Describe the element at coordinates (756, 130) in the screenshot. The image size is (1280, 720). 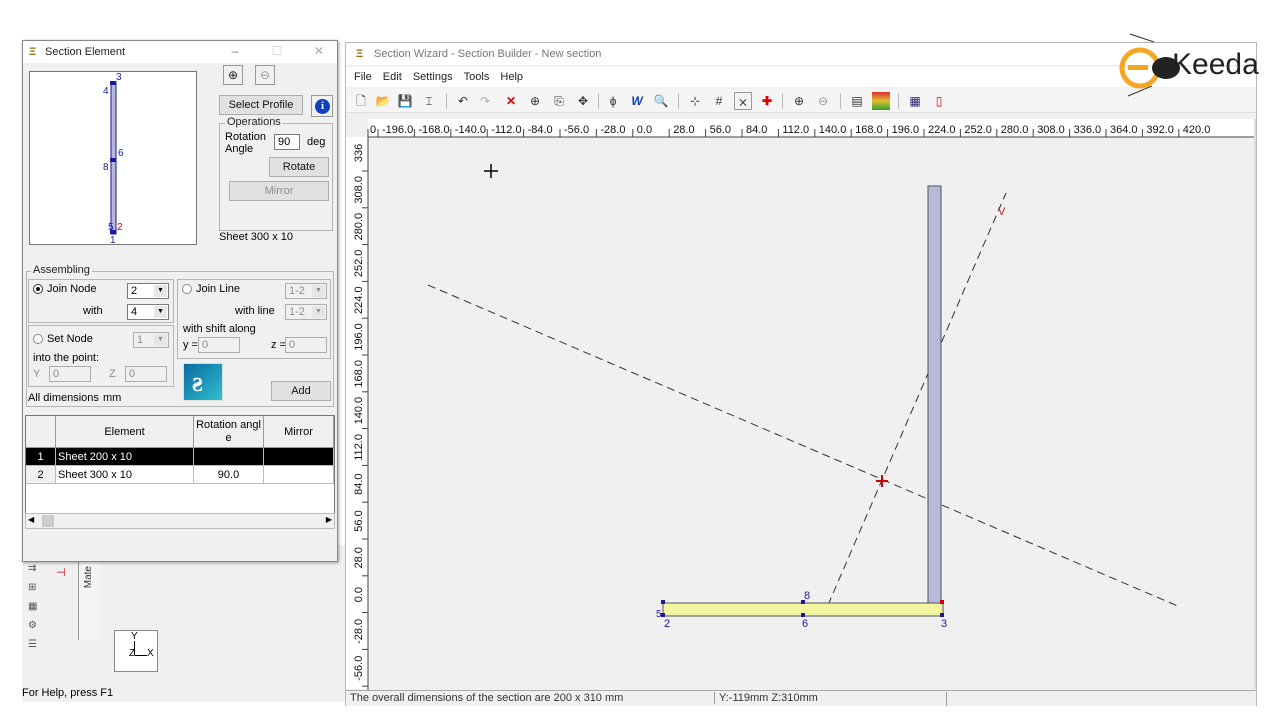
I see `ruler-top-tick-label: 84.0` at that location.